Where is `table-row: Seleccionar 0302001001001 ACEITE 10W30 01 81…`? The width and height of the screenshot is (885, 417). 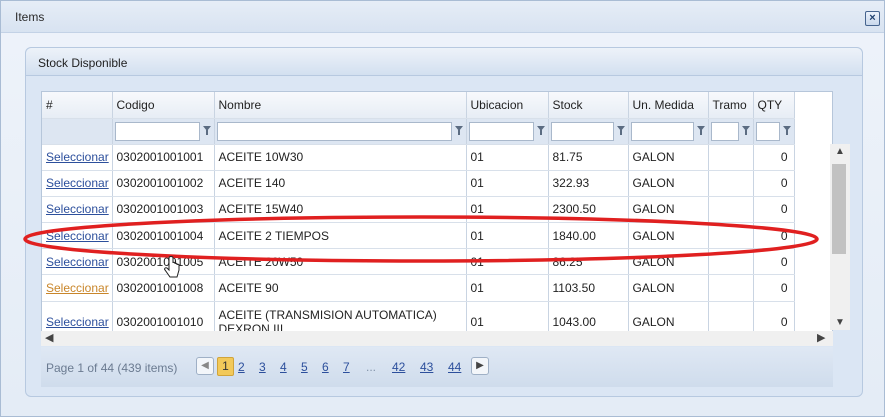
table-row: Seleccionar 0302001001001 ACEITE 10W30 01 81… is located at coordinates (418, 157).